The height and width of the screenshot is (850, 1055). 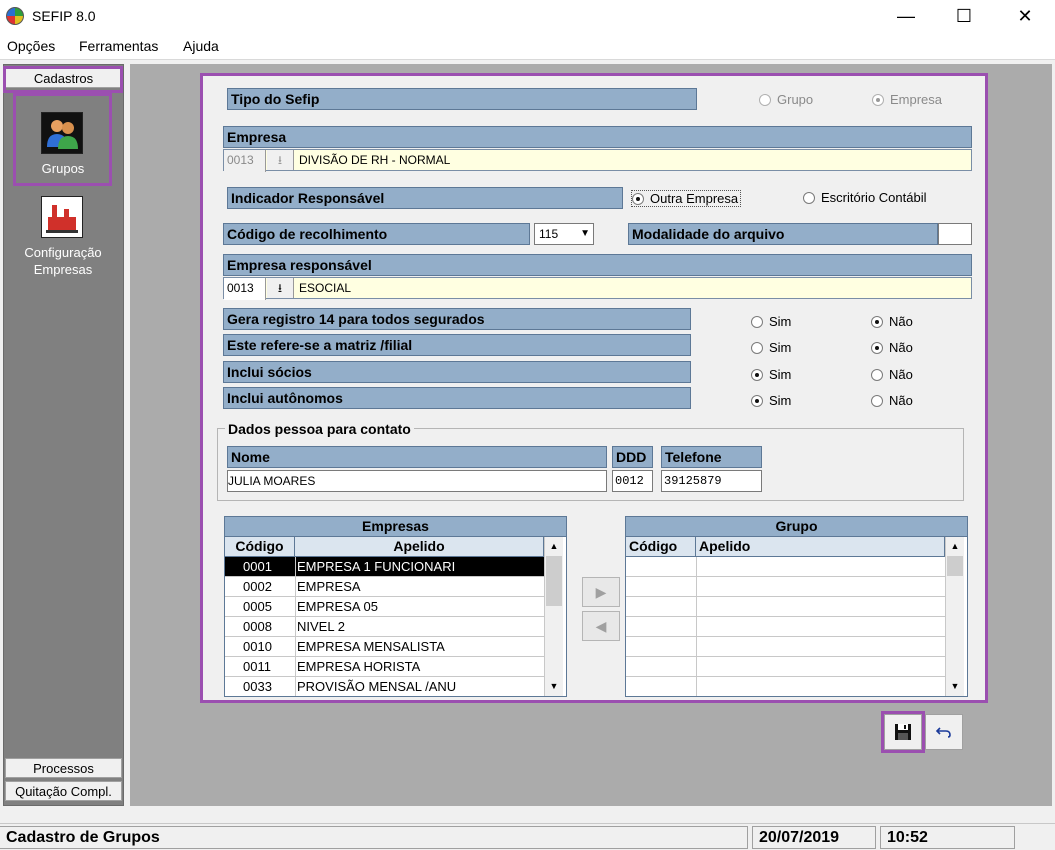 What do you see at coordinates (903, 732) in the screenshot?
I see `save-button` at bounding box center [903, 732].